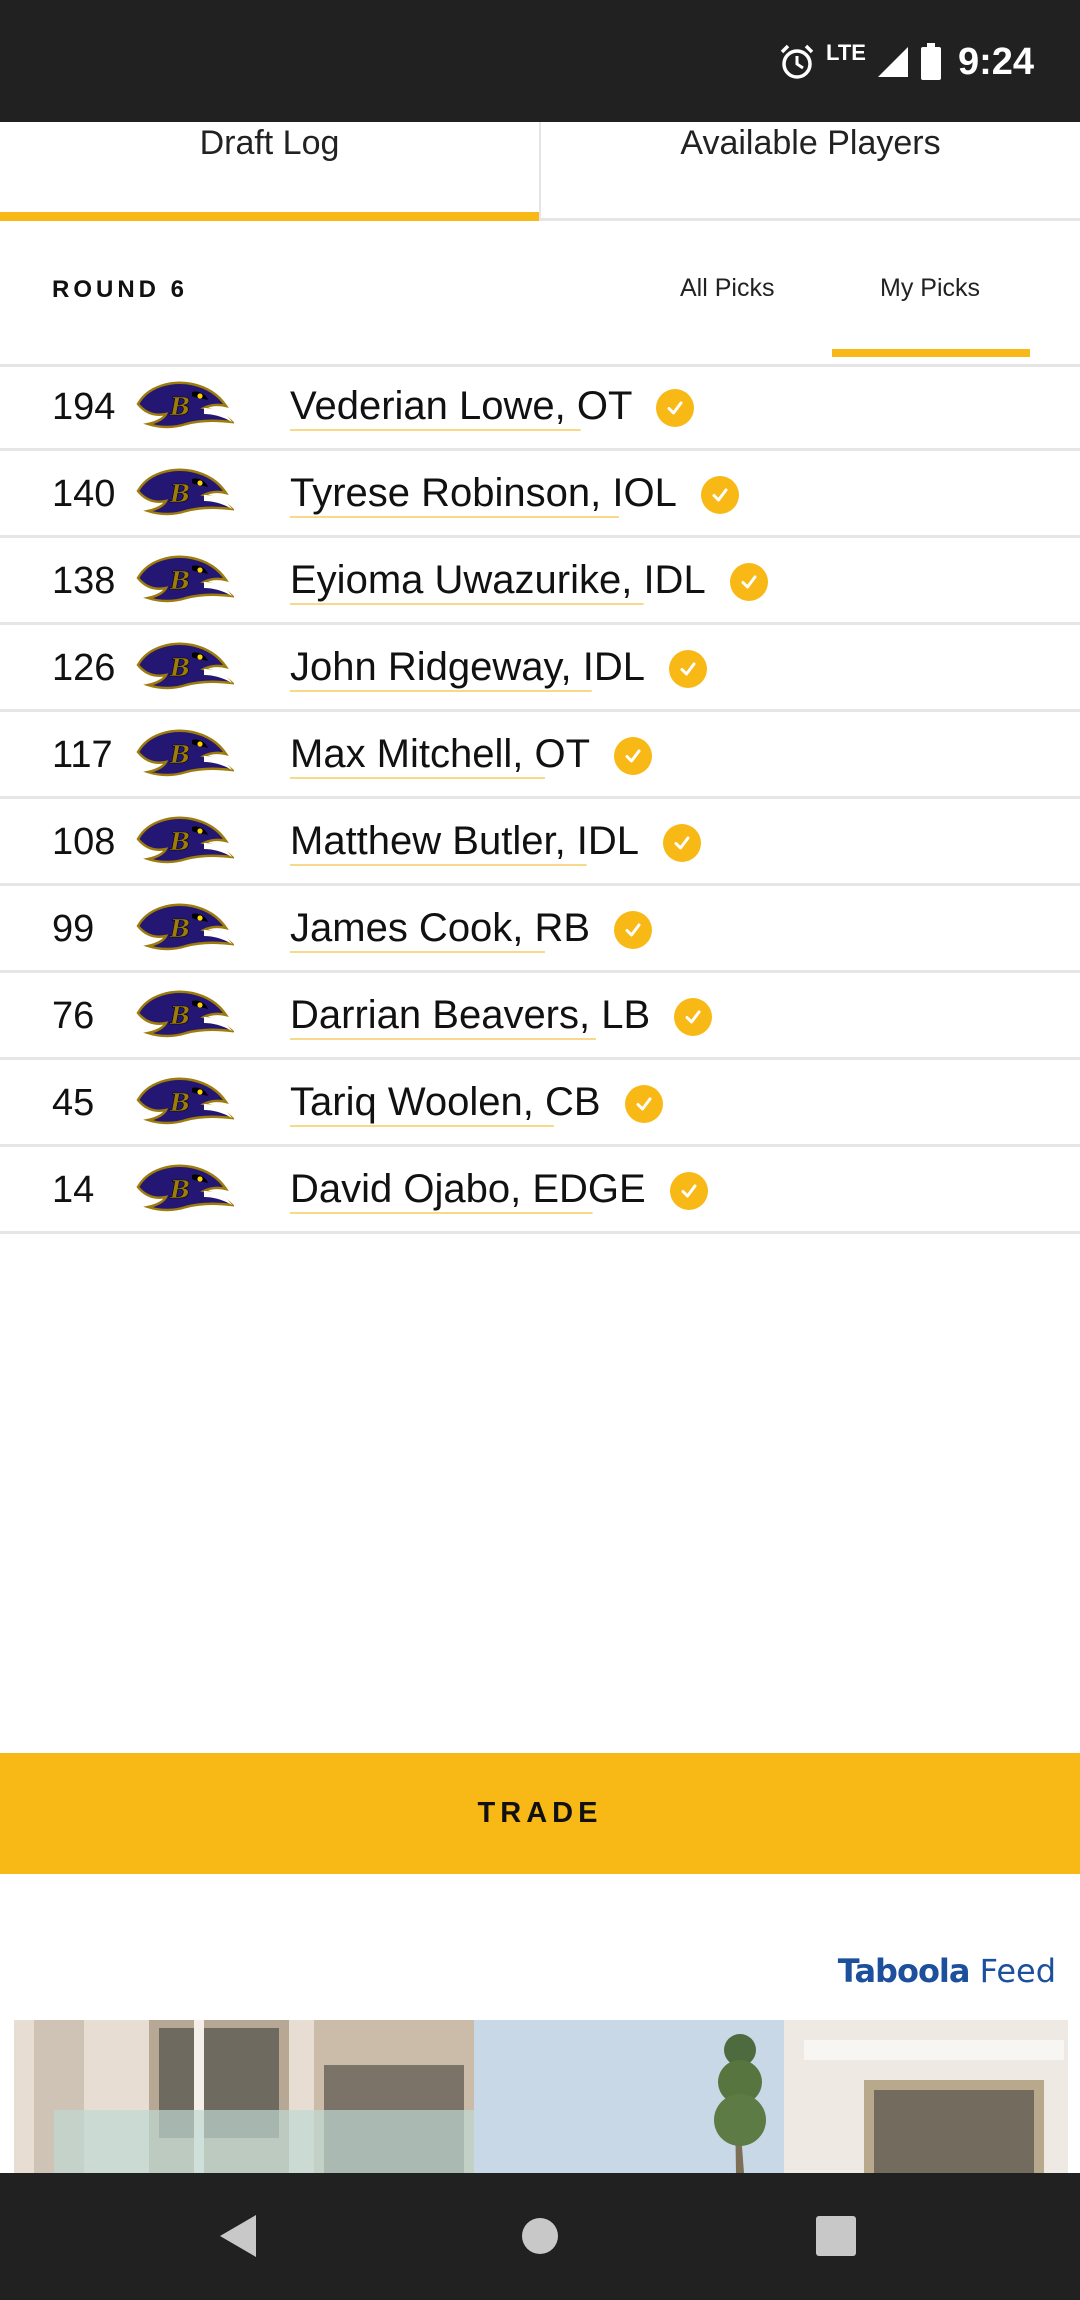 This screenshot has width=1080, height=2300. Describe the element at coordinates (73, 929) in the screenshot. I see `pick-number: 99` at that location.